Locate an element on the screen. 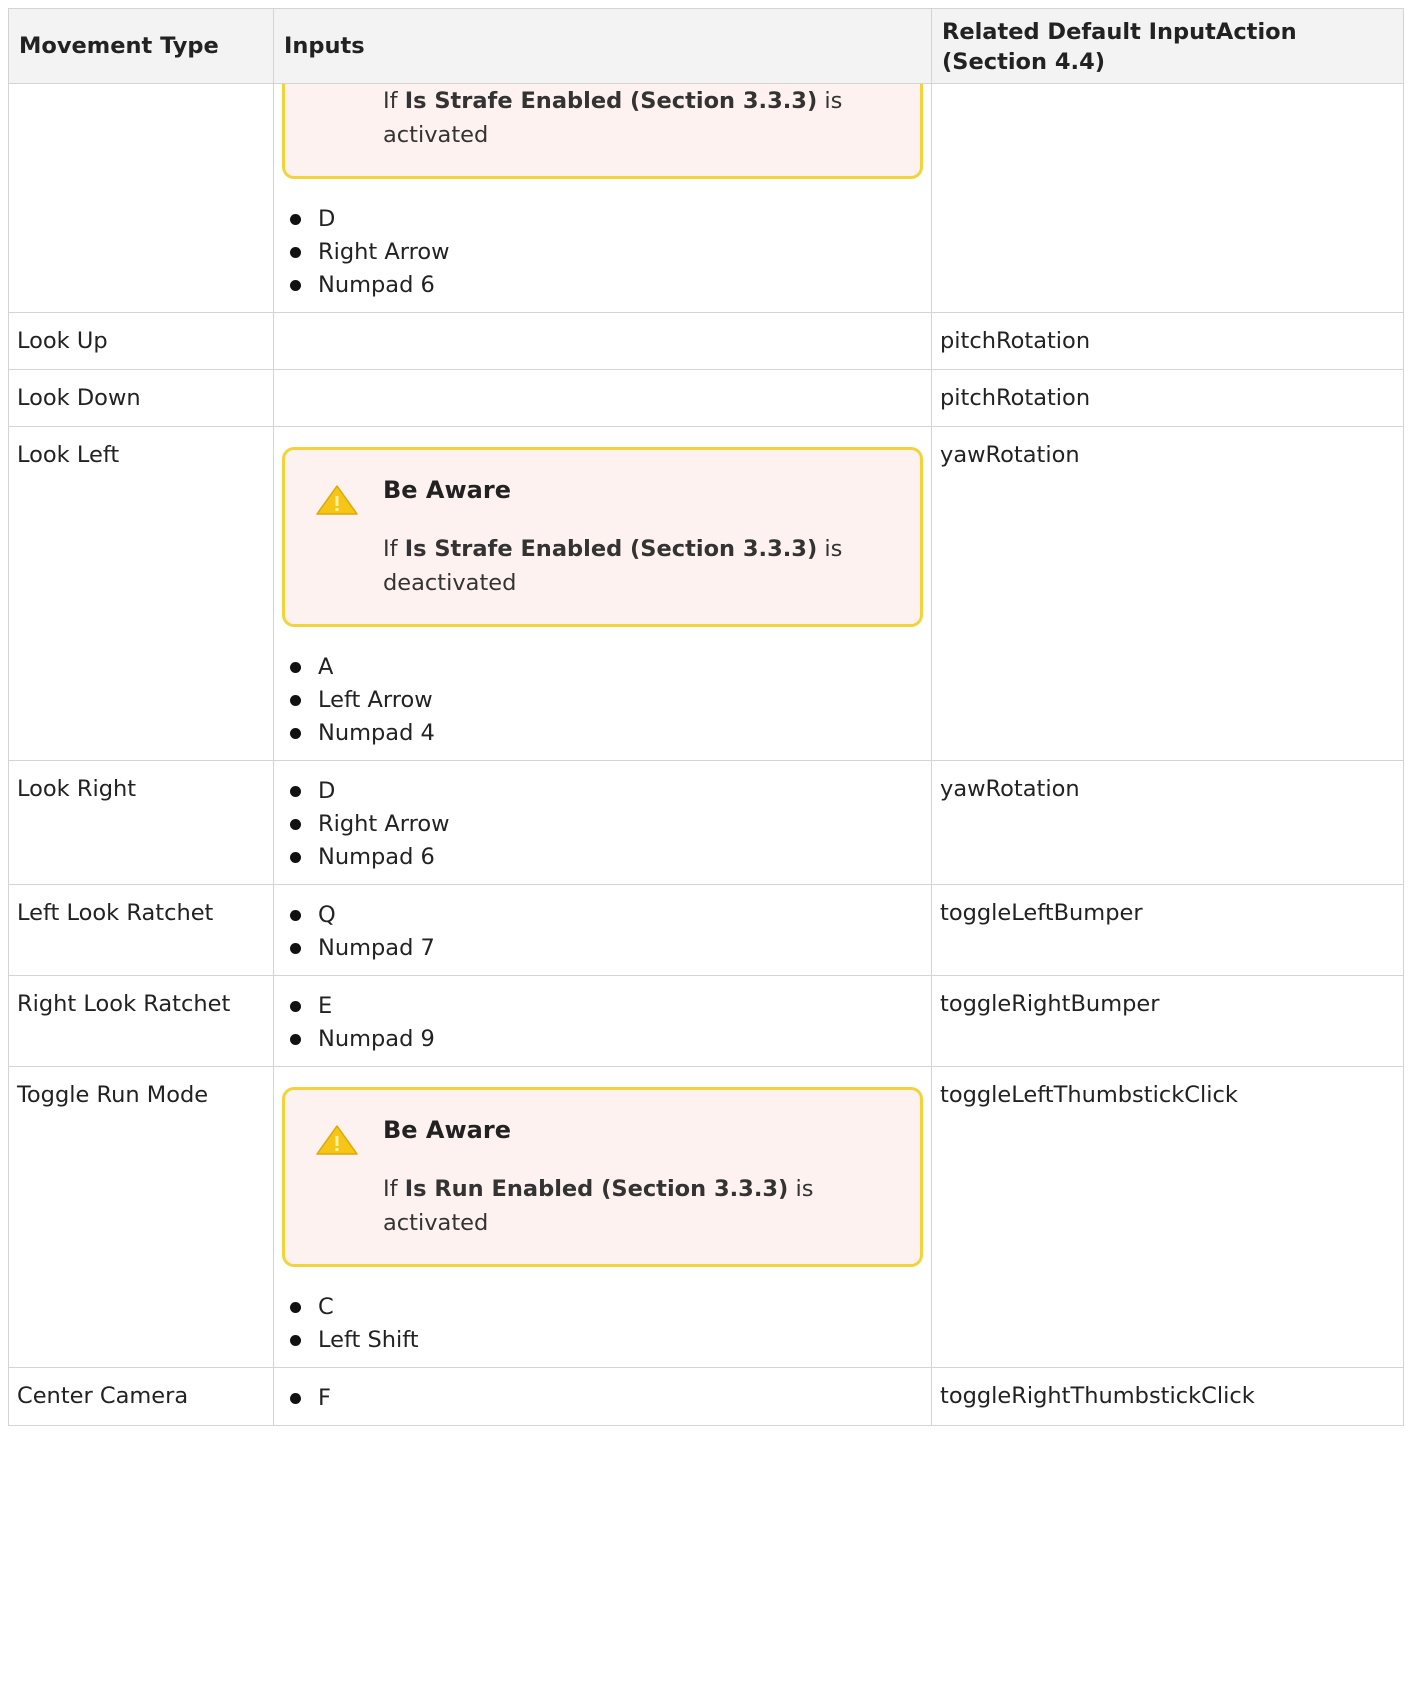 Image resolution: width=1411 pixels, height=1707 pixels. input-key-list: F is located at coordinates (602, 1398).